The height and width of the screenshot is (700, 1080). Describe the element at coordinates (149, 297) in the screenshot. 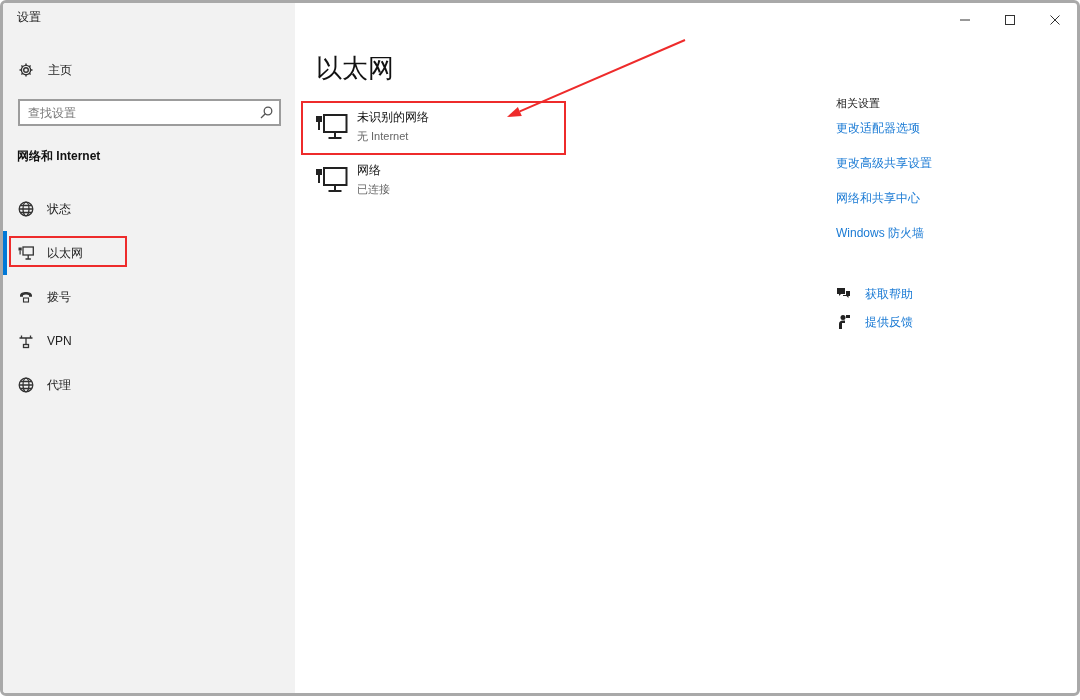

I see `nav-item: 拨号` at that location.